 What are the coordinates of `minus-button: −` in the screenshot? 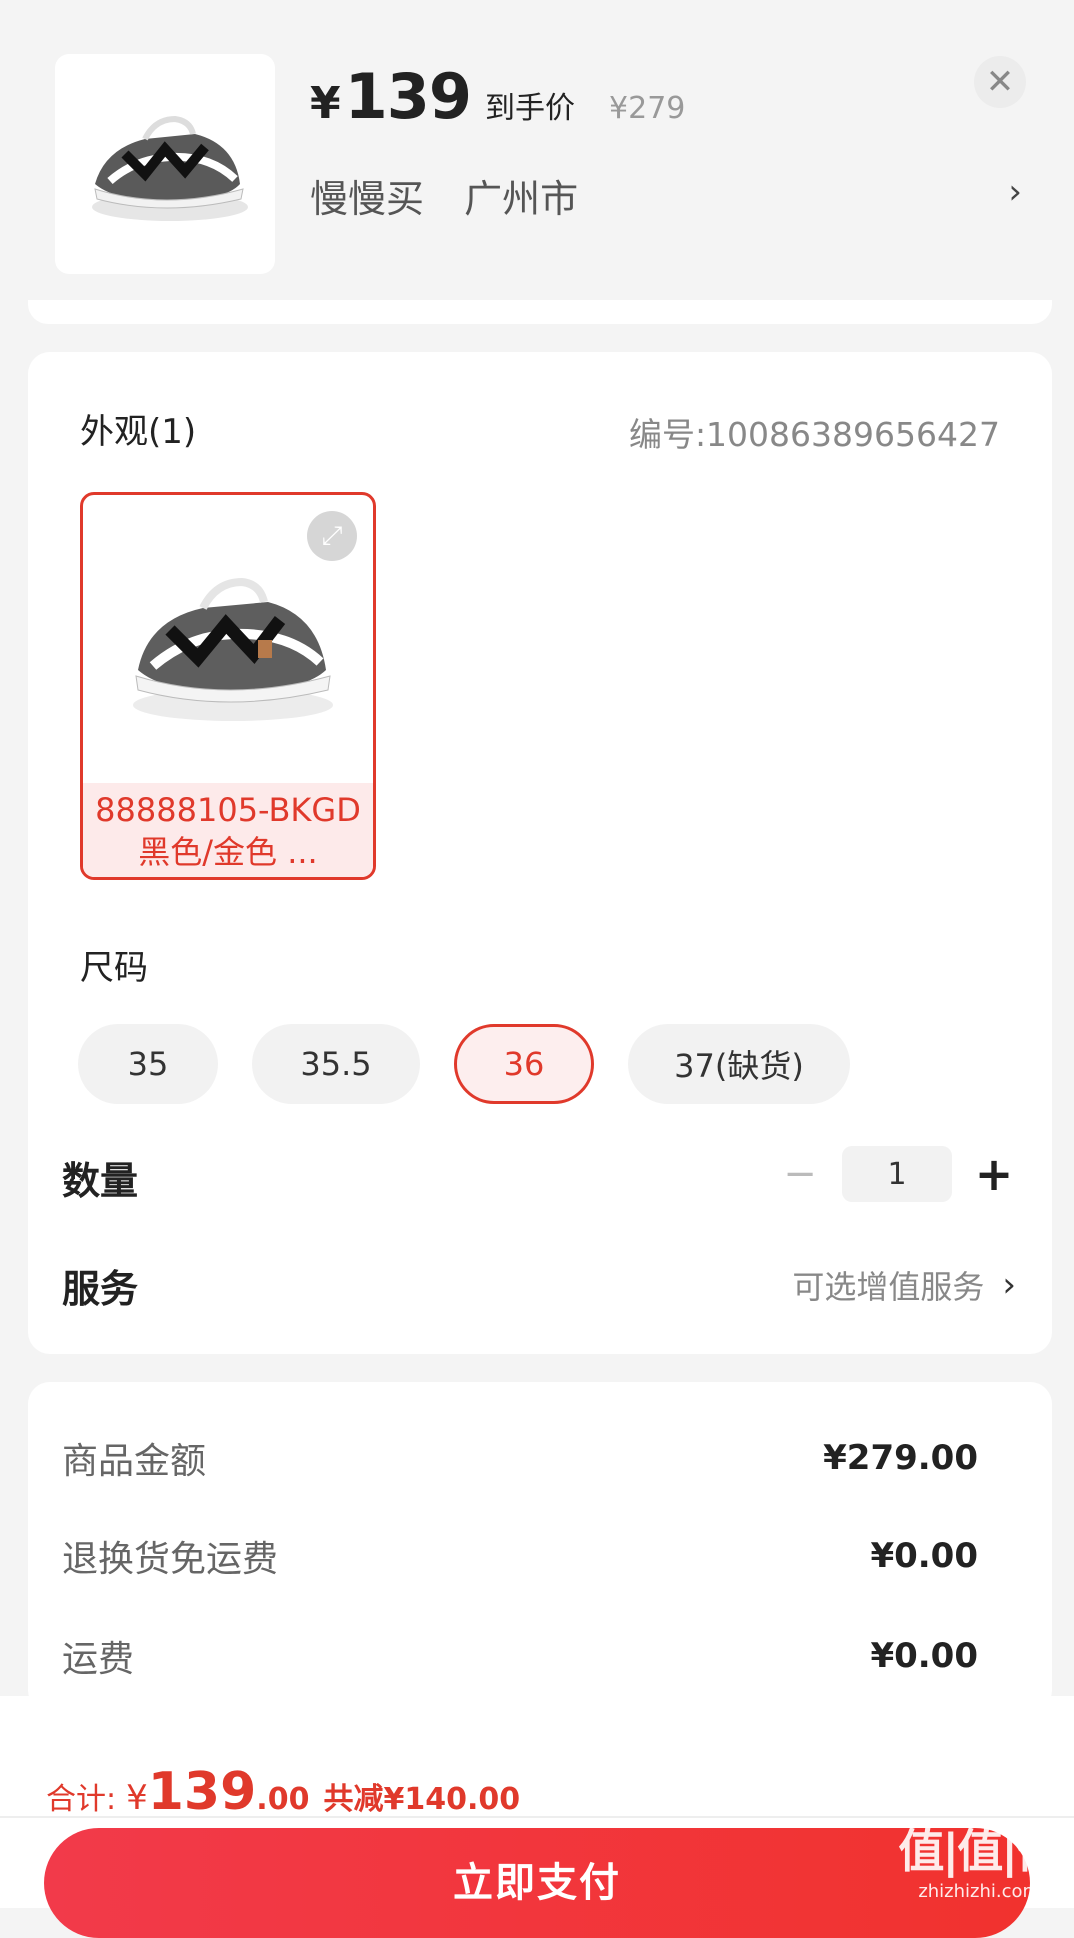 It's located at (800, 1174).